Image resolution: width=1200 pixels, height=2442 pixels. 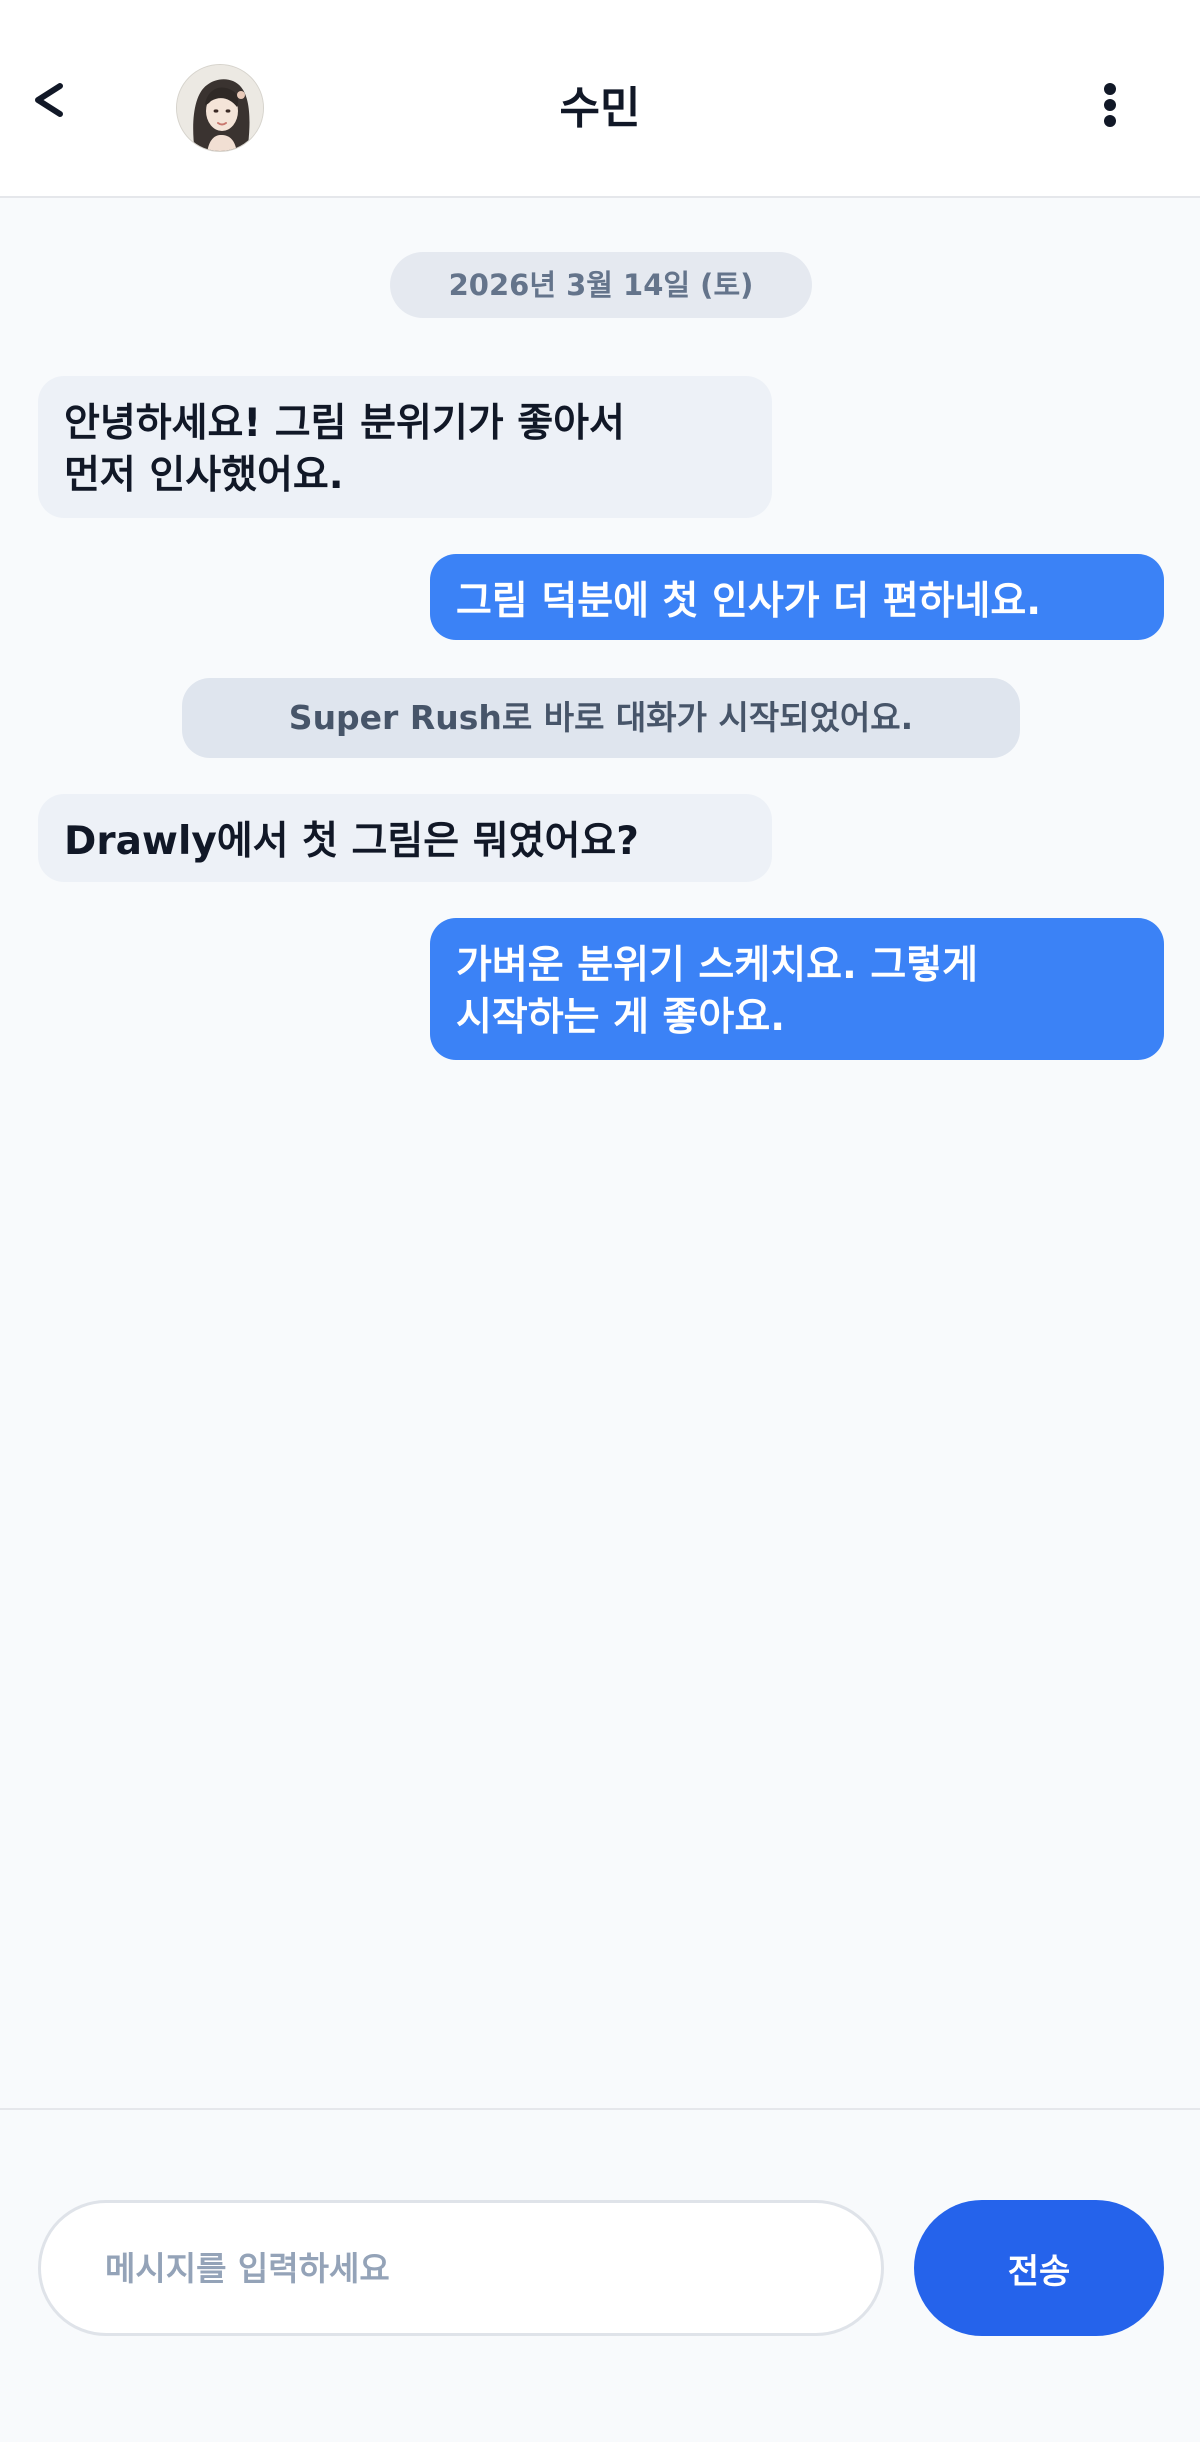 I want to click on more-vertical-icon, so click(x=1110, y=105).